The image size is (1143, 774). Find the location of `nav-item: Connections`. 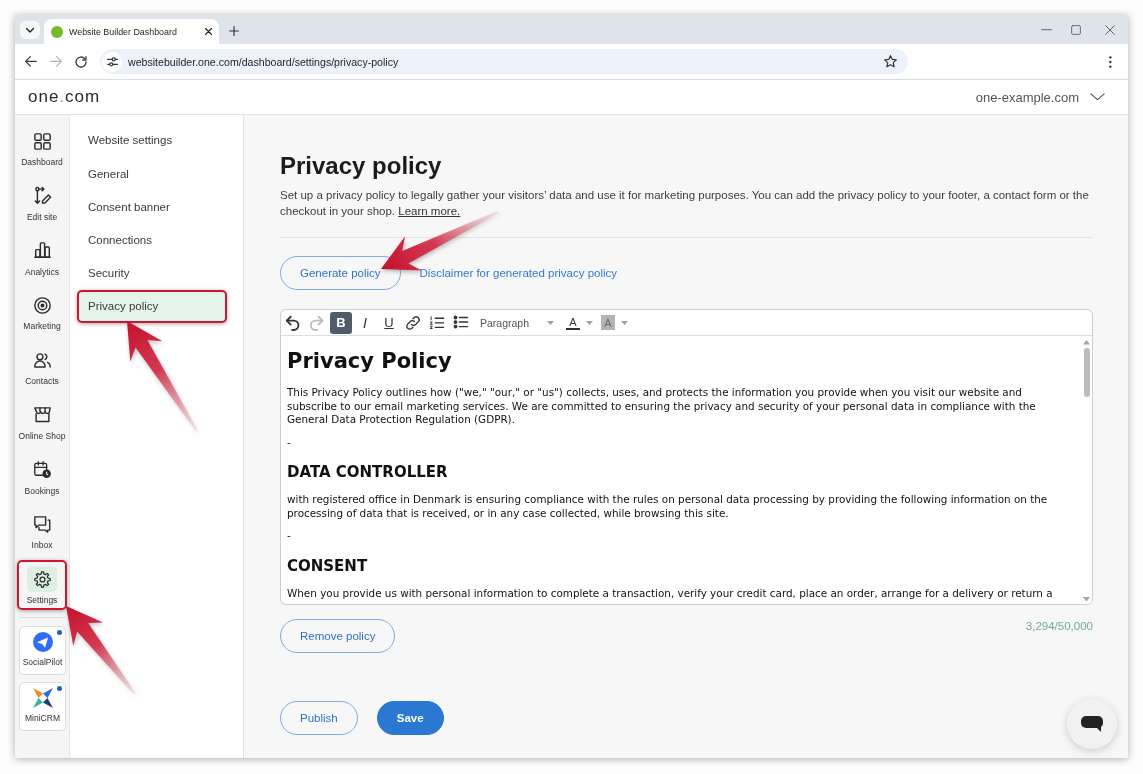

nav-item: Connections is located at coordinates (152, 240).